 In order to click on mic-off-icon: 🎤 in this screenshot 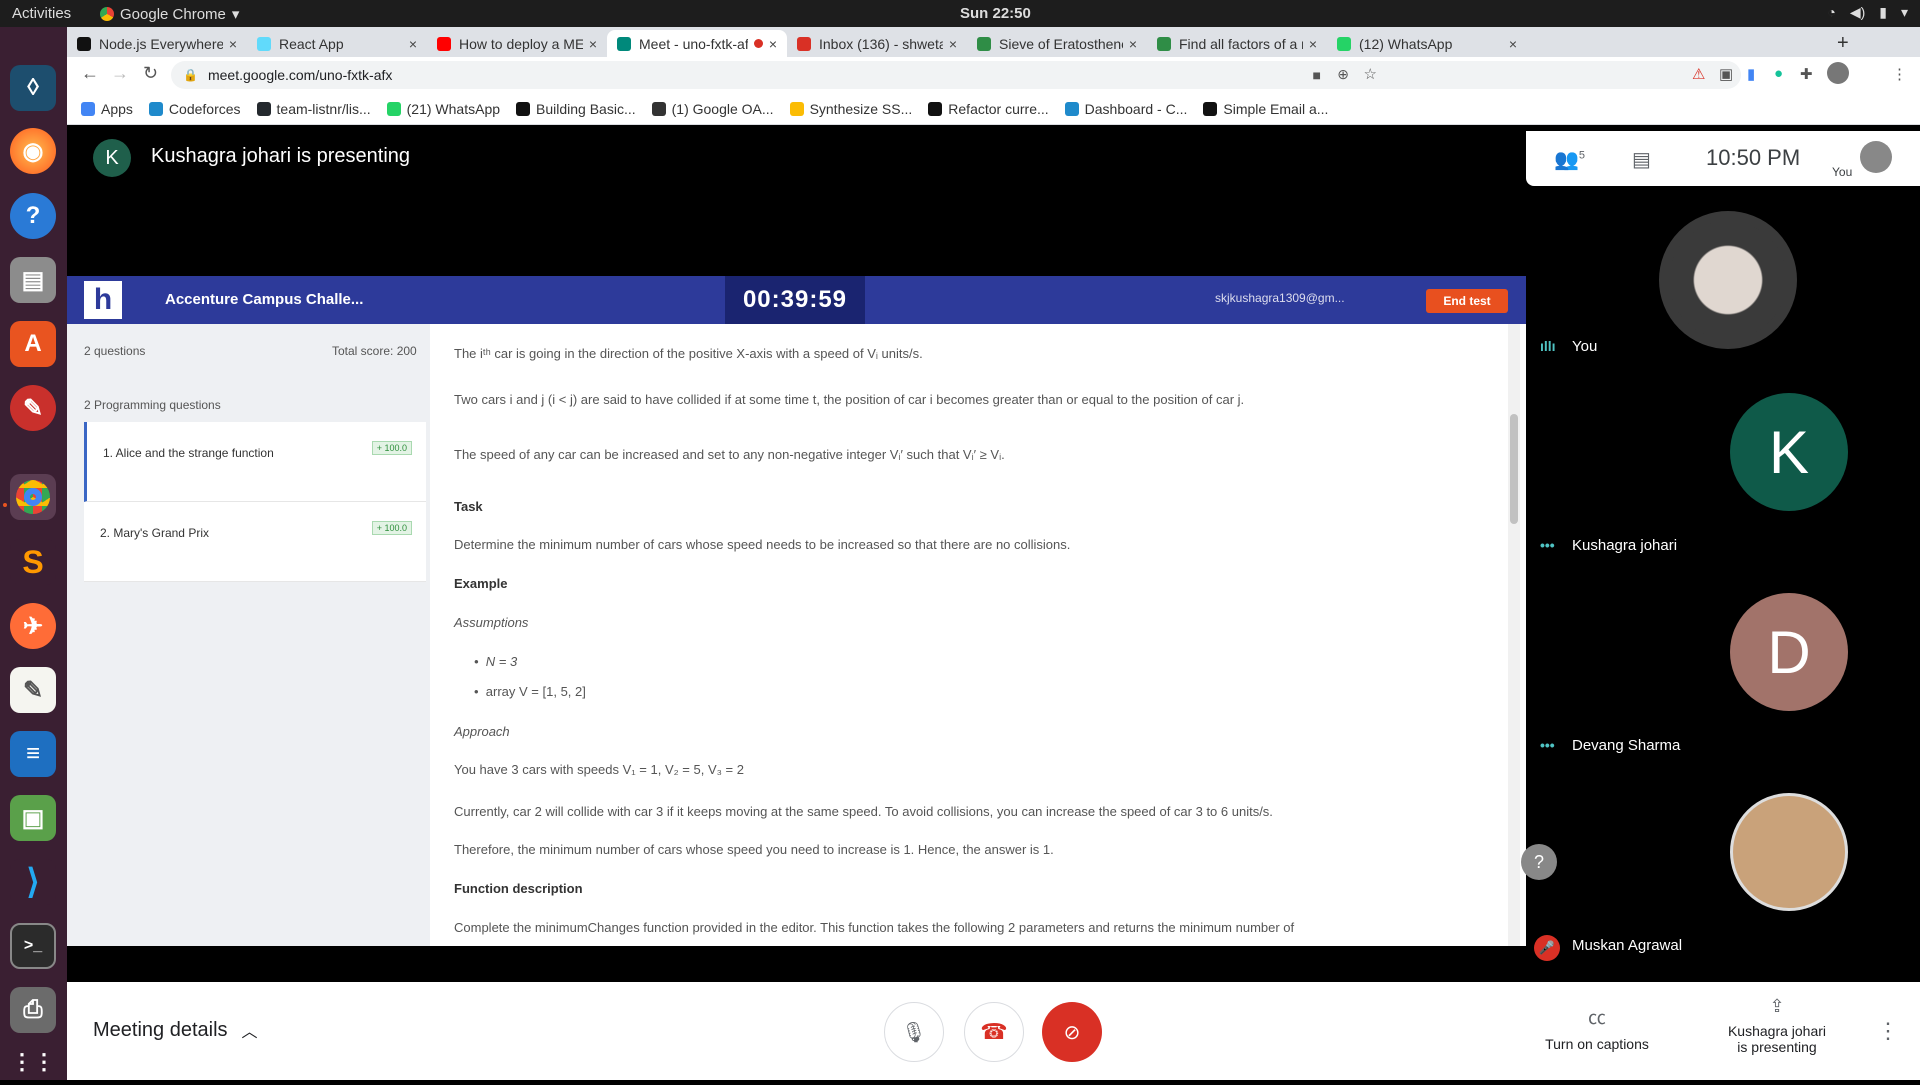, I will do `click(1547, 948)`.